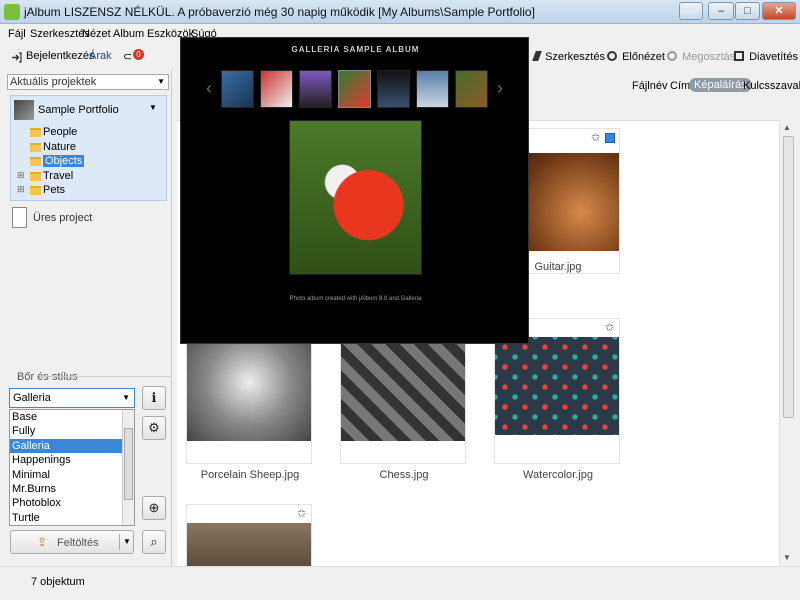 The image size is (800, 600). I want to click on info-button: ℹ, so click(154, 398).